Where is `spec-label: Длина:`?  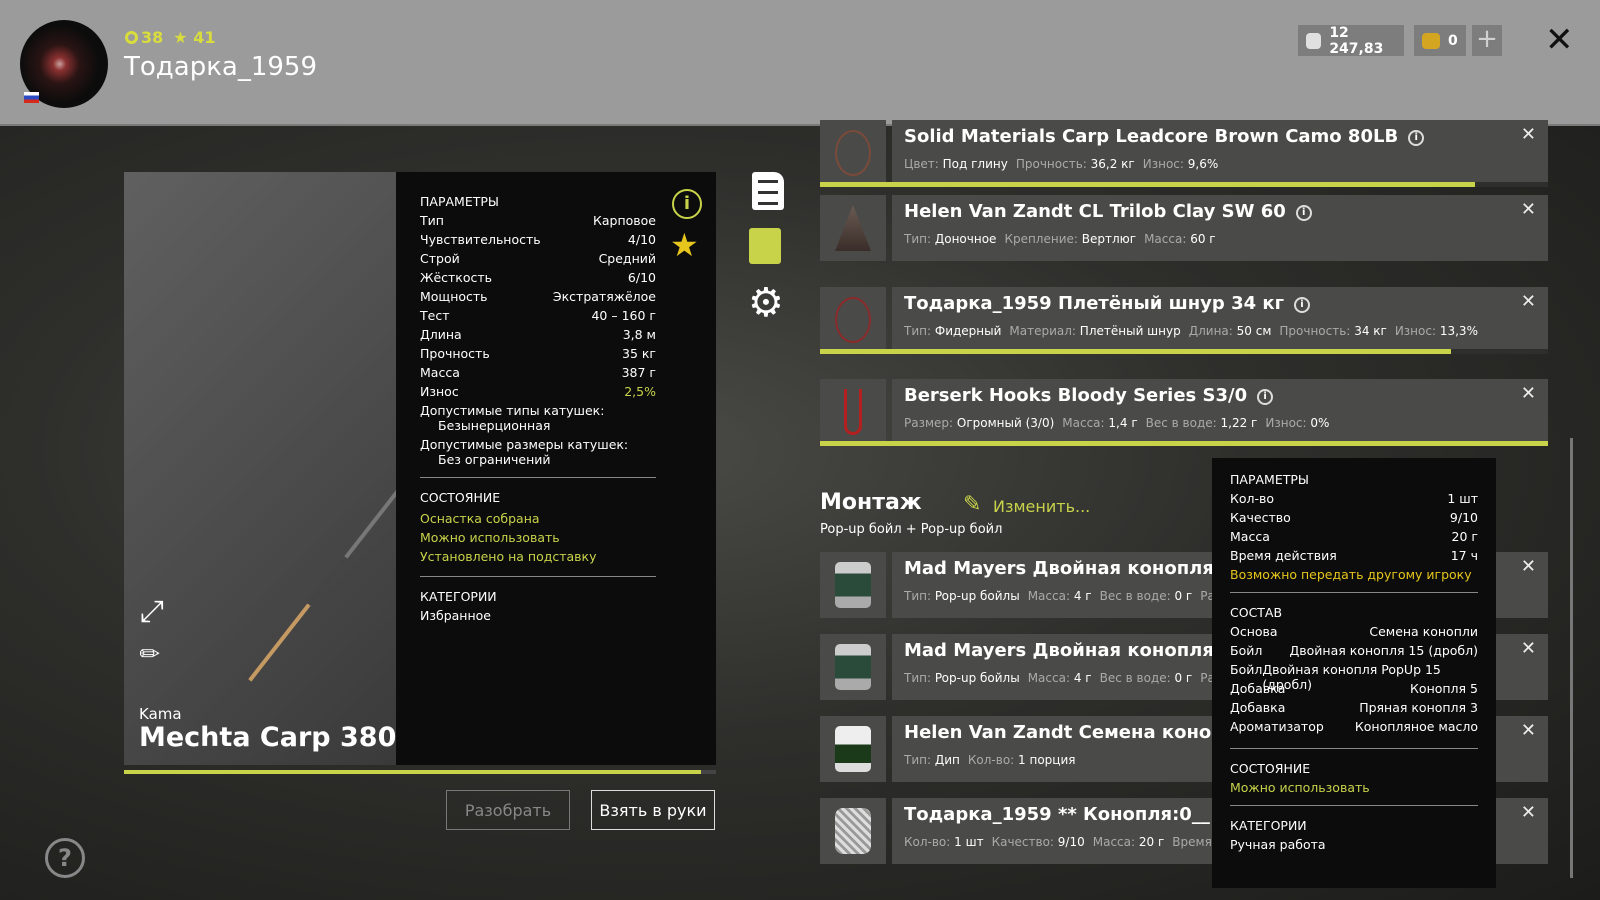
spec-label: Длина: is located at coordinates (1210, 331).